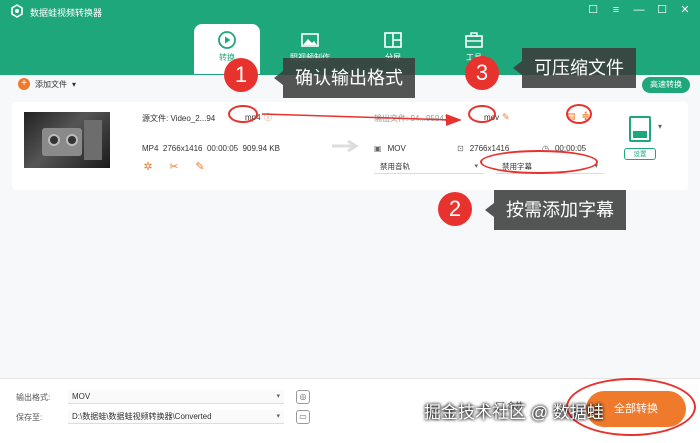 The width and height of the screenshot is (700, 443). What do you see at coordinates (345, 146) in the screenshot?
I see `convert-arrow-icon` at bounding box center [345, 146].